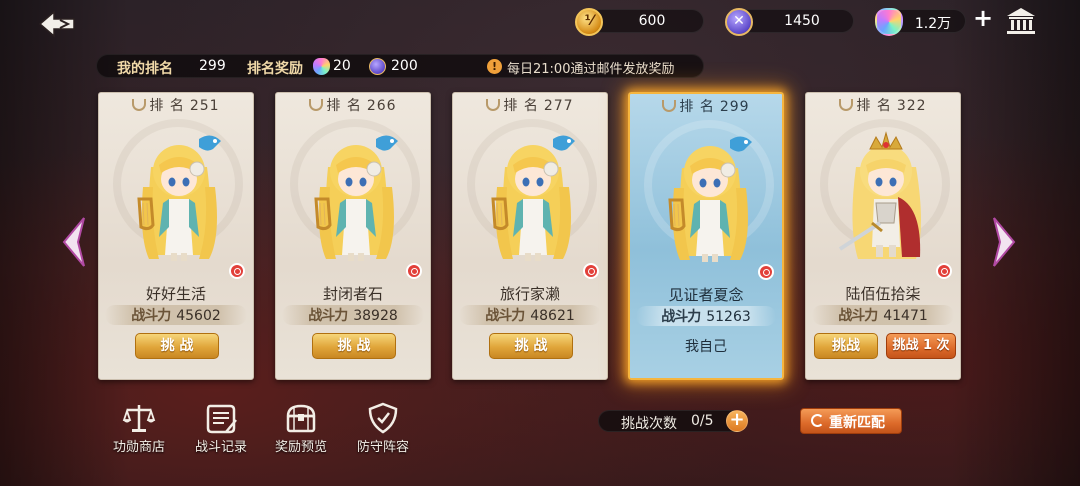 This screenshot has width=1080, height=486. What do you see at coordinates (139, 418) in the screenshot?
I see `scales-icon` at bounding box center [139, 418].